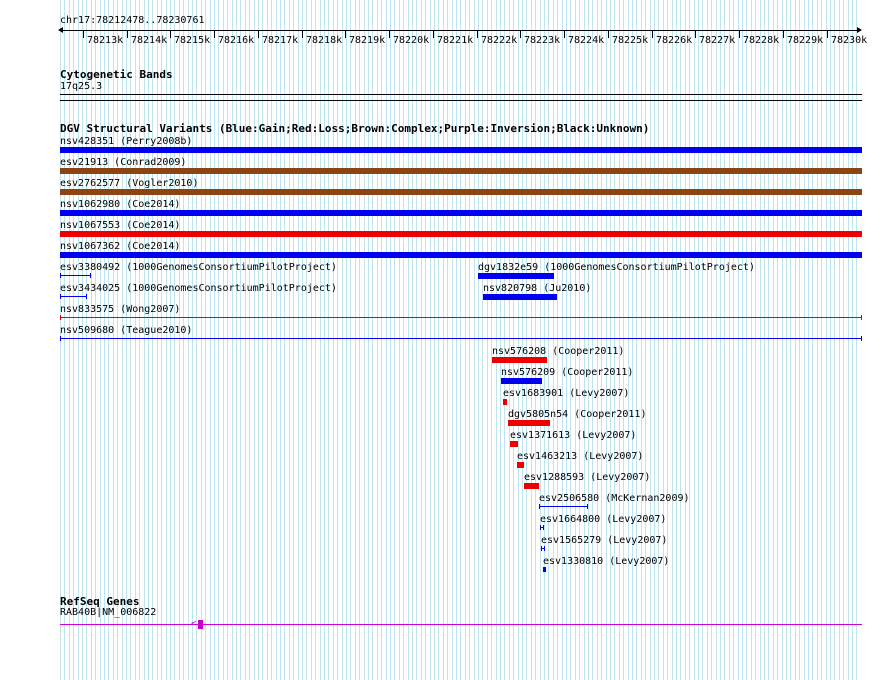  I want to click on ruler-tick-label: 78218k, so click(324, 40).